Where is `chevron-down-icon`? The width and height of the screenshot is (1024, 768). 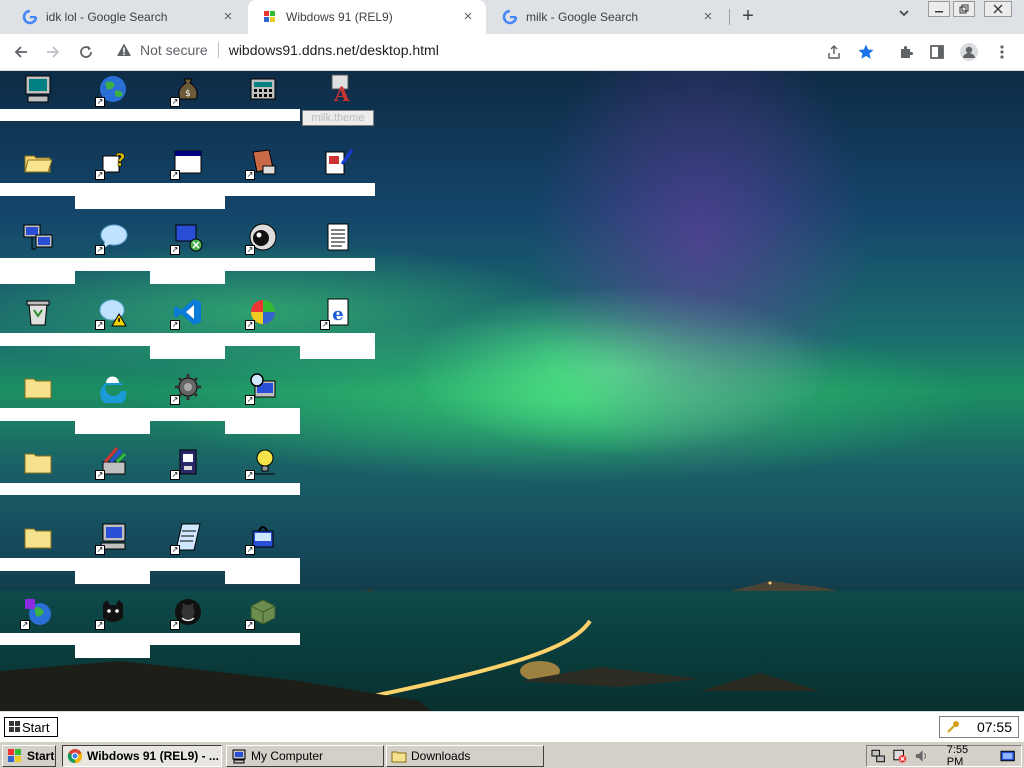 chevron-down-icon is located at coordinates (904, 13).